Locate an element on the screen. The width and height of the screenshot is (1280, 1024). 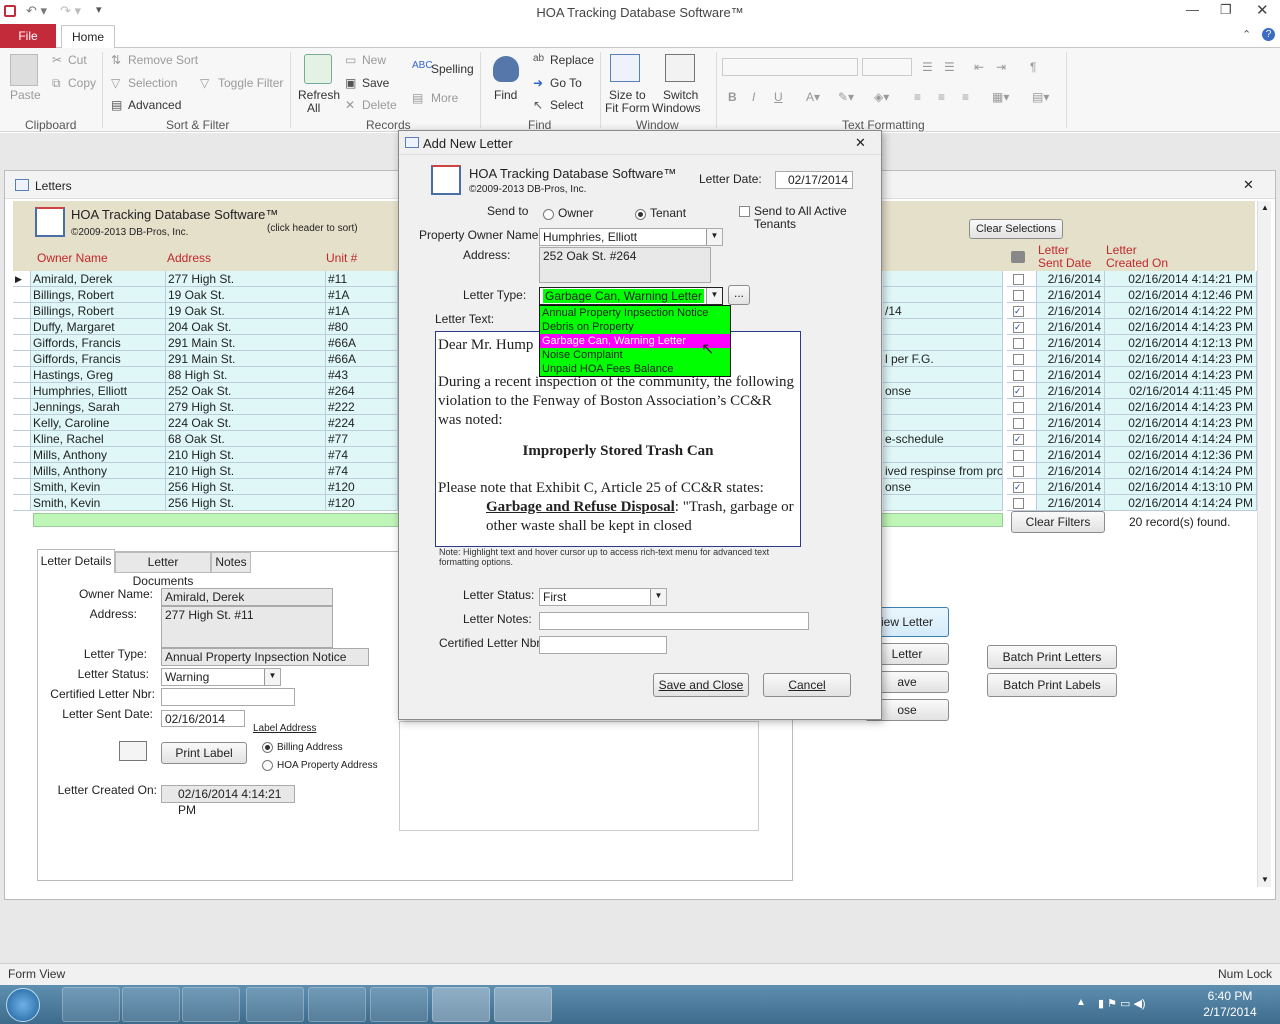
owner-cell: Humphries, Elliott is located at coordinates (98, 391).